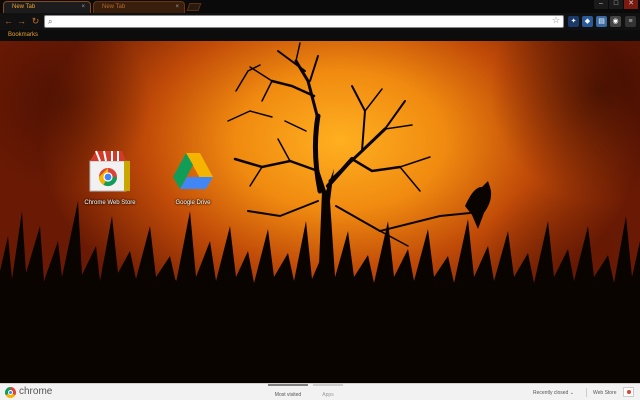 This screenshot has width=640, height=400. Describe the element at coordinates (47, 7) in the screenshot. I see `tab-new-tab-active: New Tab ×` at that location.